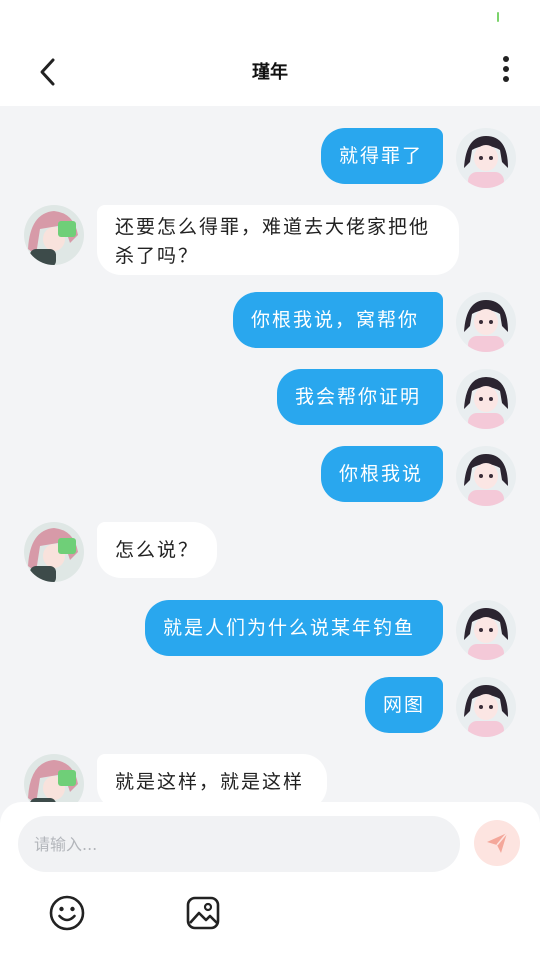  I want to click on image-icon, so click(203, 913).